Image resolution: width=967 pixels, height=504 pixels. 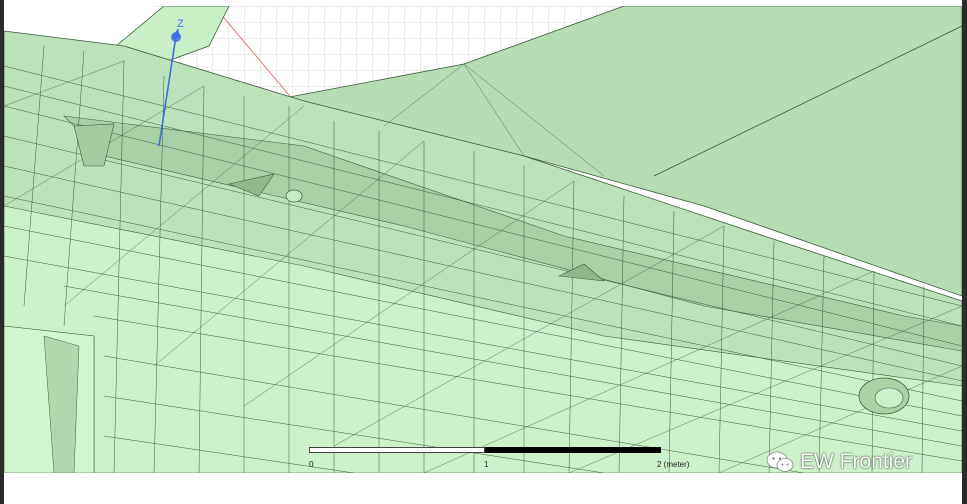 I want to click on scale-bar: 0 1 2 (meter), so click(x=499, y=460).